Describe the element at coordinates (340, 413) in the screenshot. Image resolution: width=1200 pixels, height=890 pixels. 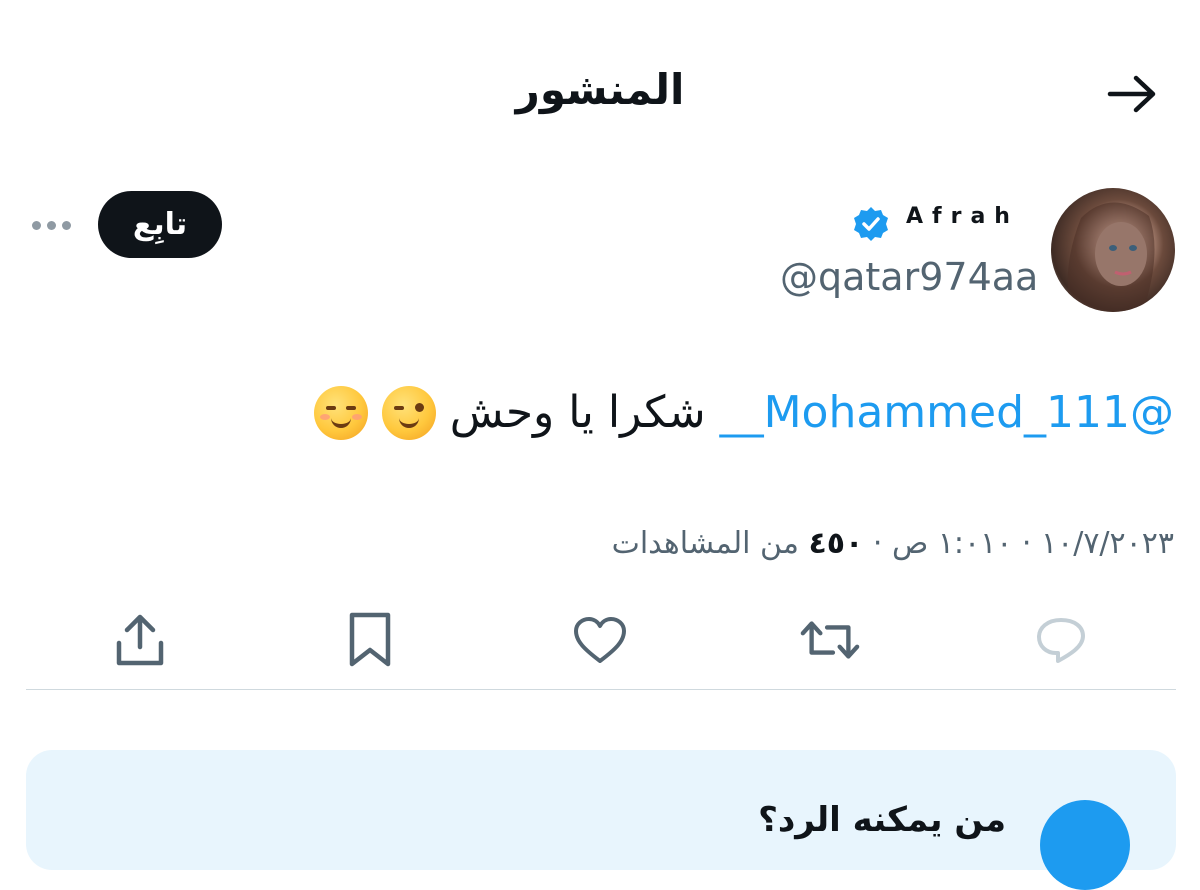
I see `relieved-face-emoji` at that location.